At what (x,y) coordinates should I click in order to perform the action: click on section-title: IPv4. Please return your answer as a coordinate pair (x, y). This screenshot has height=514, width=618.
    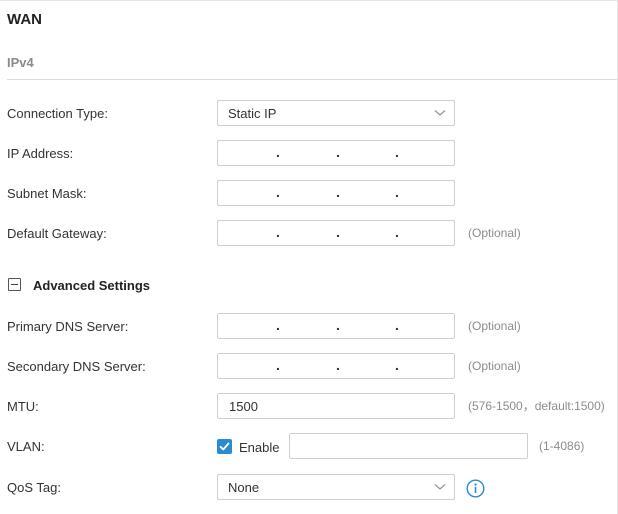
    Looking at the image, I should click on (20, 62).